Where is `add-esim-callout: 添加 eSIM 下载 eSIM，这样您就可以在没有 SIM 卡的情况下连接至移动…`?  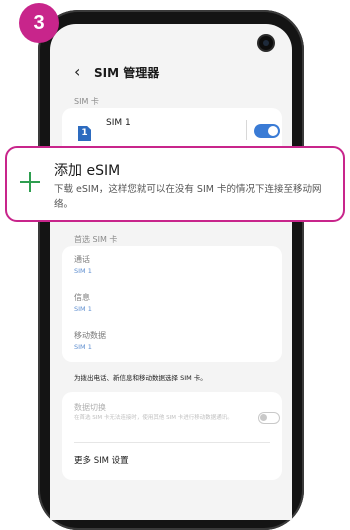 add-esim-callout: 添加 eSIM 下载 eSIM，这样您就可以在没有 SIM 卡的情况下连接至移动… is located at coordinates (175, 184).